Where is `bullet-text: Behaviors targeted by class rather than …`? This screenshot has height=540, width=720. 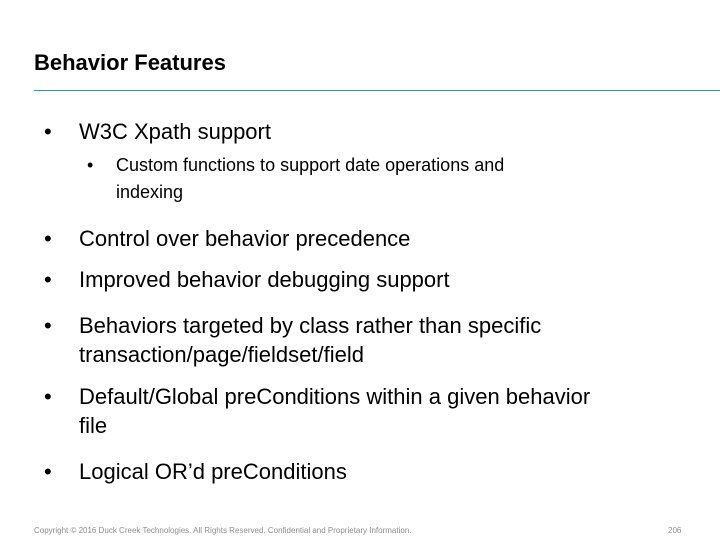 bullet-text: Behaviors targeted by class rather than … is located at coordinates (310, 340).